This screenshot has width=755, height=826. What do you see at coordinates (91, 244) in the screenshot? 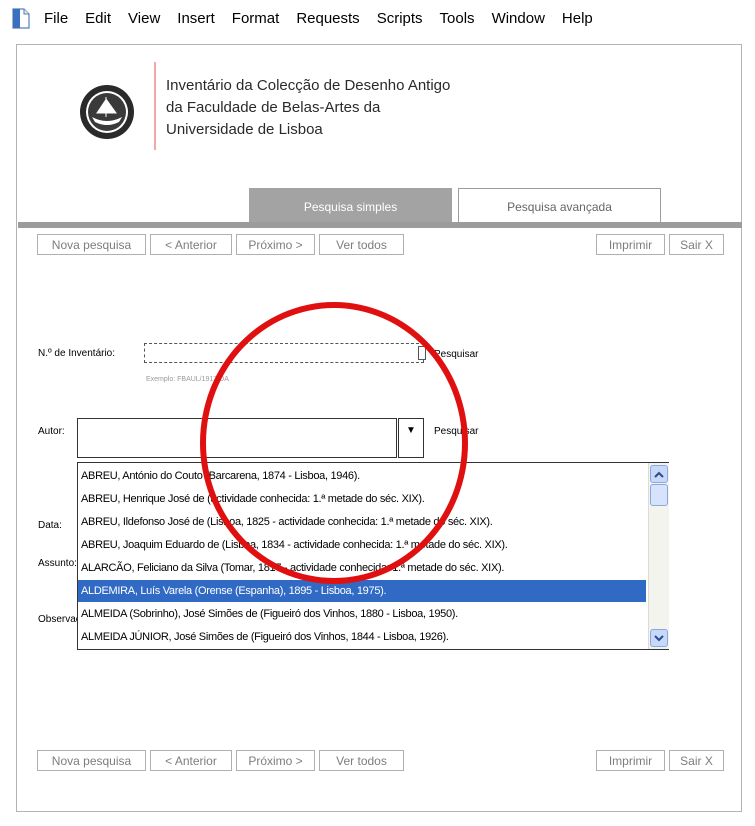
I see `new-search-button-top: Nova pesquisa` at bounding box center [91, 244].